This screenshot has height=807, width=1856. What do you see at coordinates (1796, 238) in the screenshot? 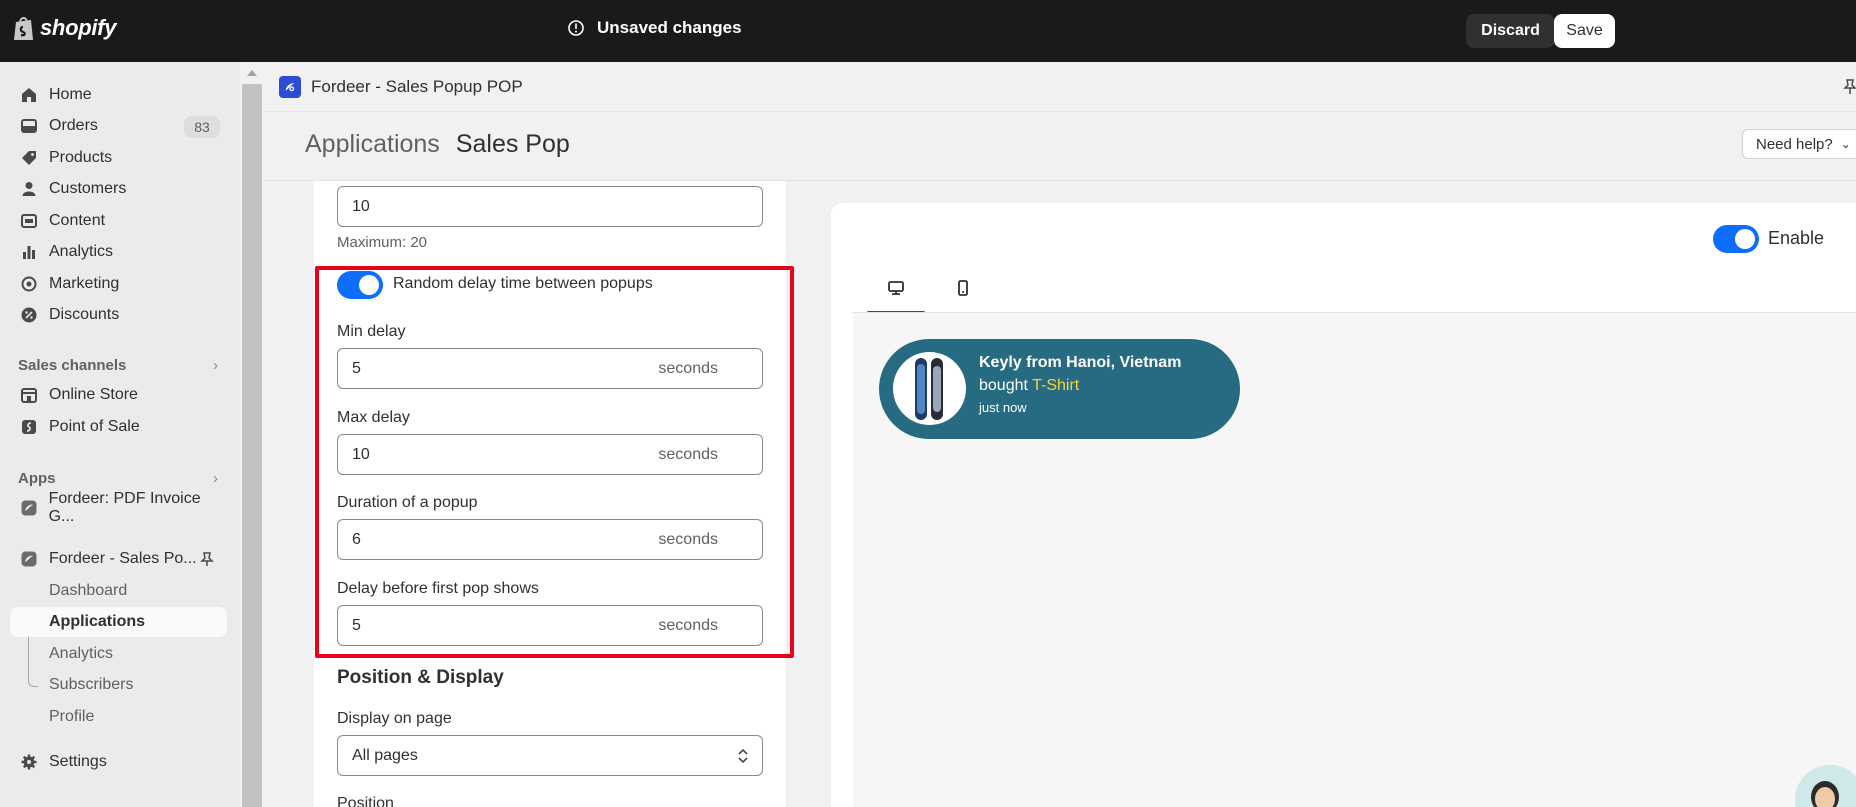
I see `enable-label: Enable` at bounding box center [1796, 238].